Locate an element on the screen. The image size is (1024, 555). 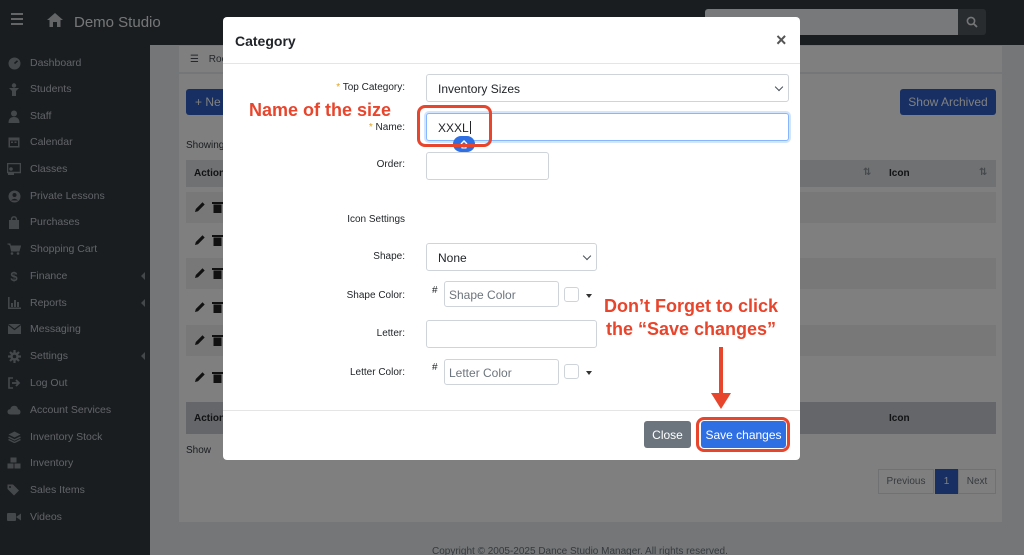
name-label-text: Name: is located at coordinates (390, 127).